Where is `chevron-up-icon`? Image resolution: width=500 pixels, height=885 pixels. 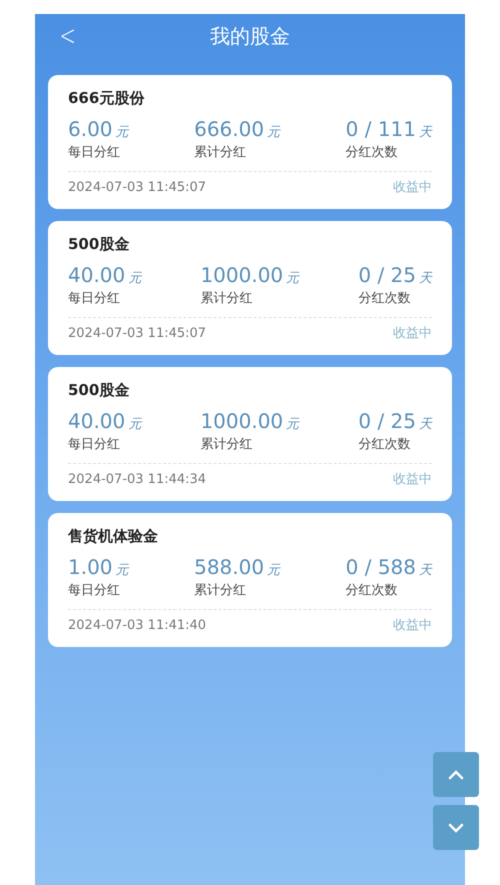 chevron-up-icon is located at coordinates (456, 775).